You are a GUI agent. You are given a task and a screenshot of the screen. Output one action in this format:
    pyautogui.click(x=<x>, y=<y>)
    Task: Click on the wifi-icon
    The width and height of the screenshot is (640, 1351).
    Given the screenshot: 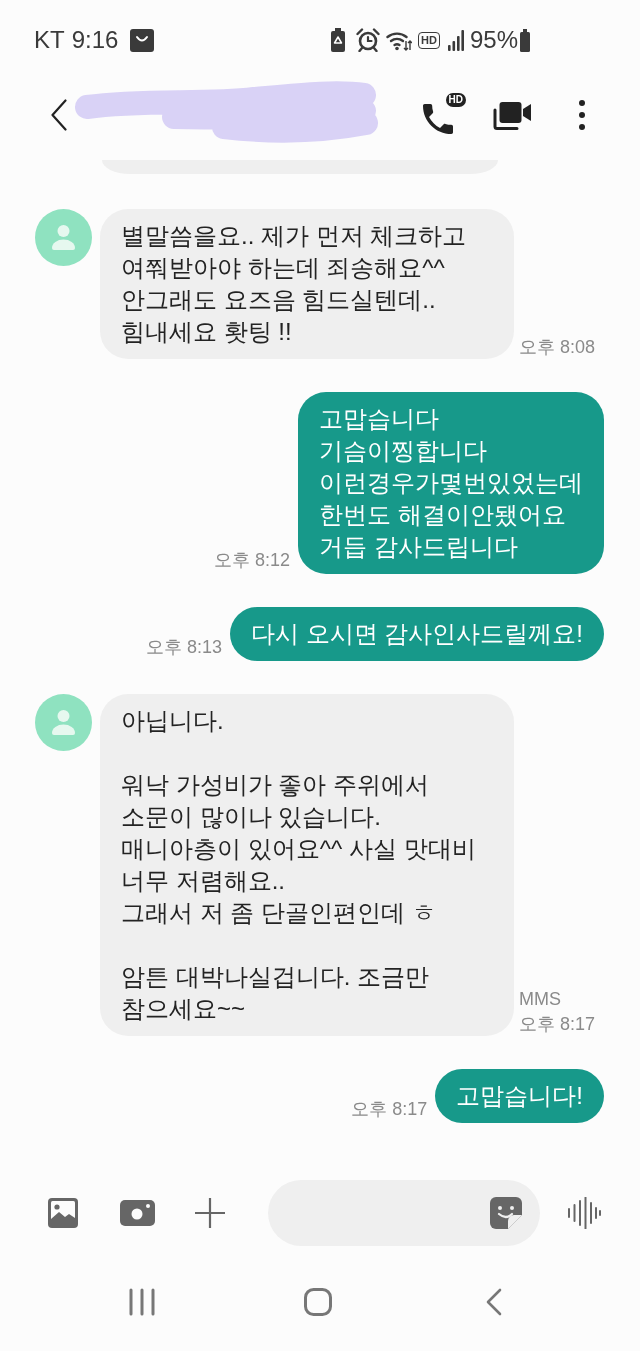 What is the action you would take?
    pyautogui.click(x=399, y=40)
    